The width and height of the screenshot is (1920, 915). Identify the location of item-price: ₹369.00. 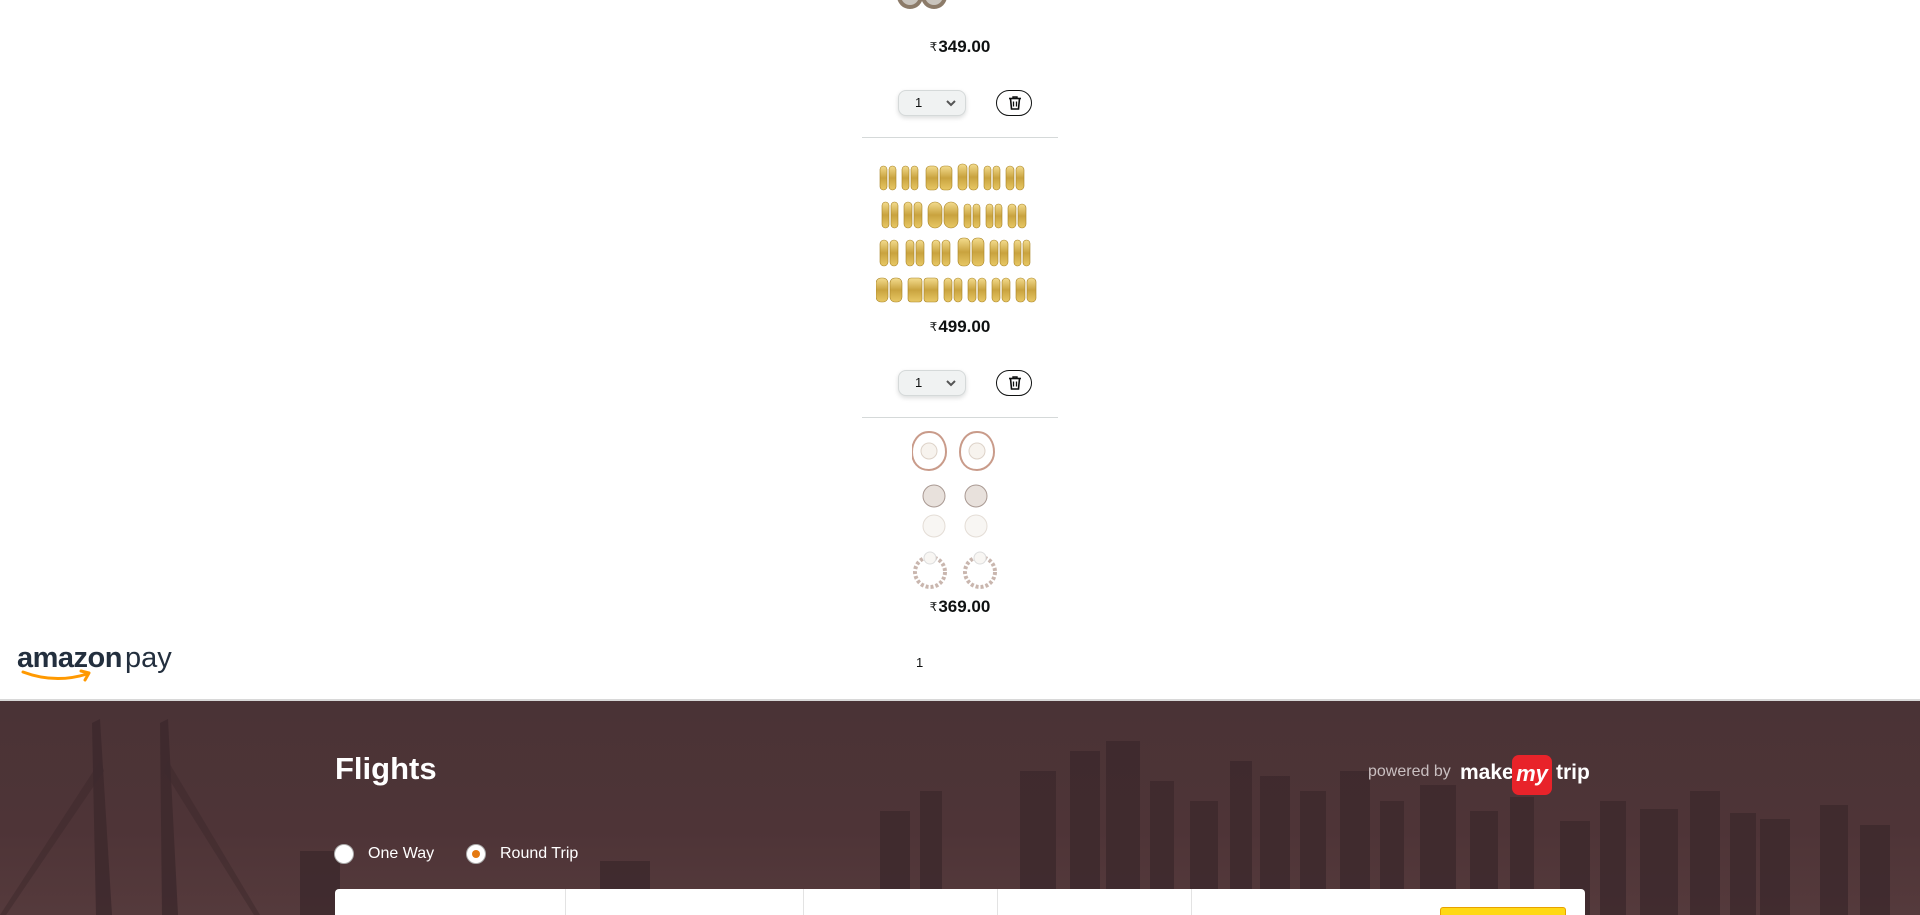
(960, 606).